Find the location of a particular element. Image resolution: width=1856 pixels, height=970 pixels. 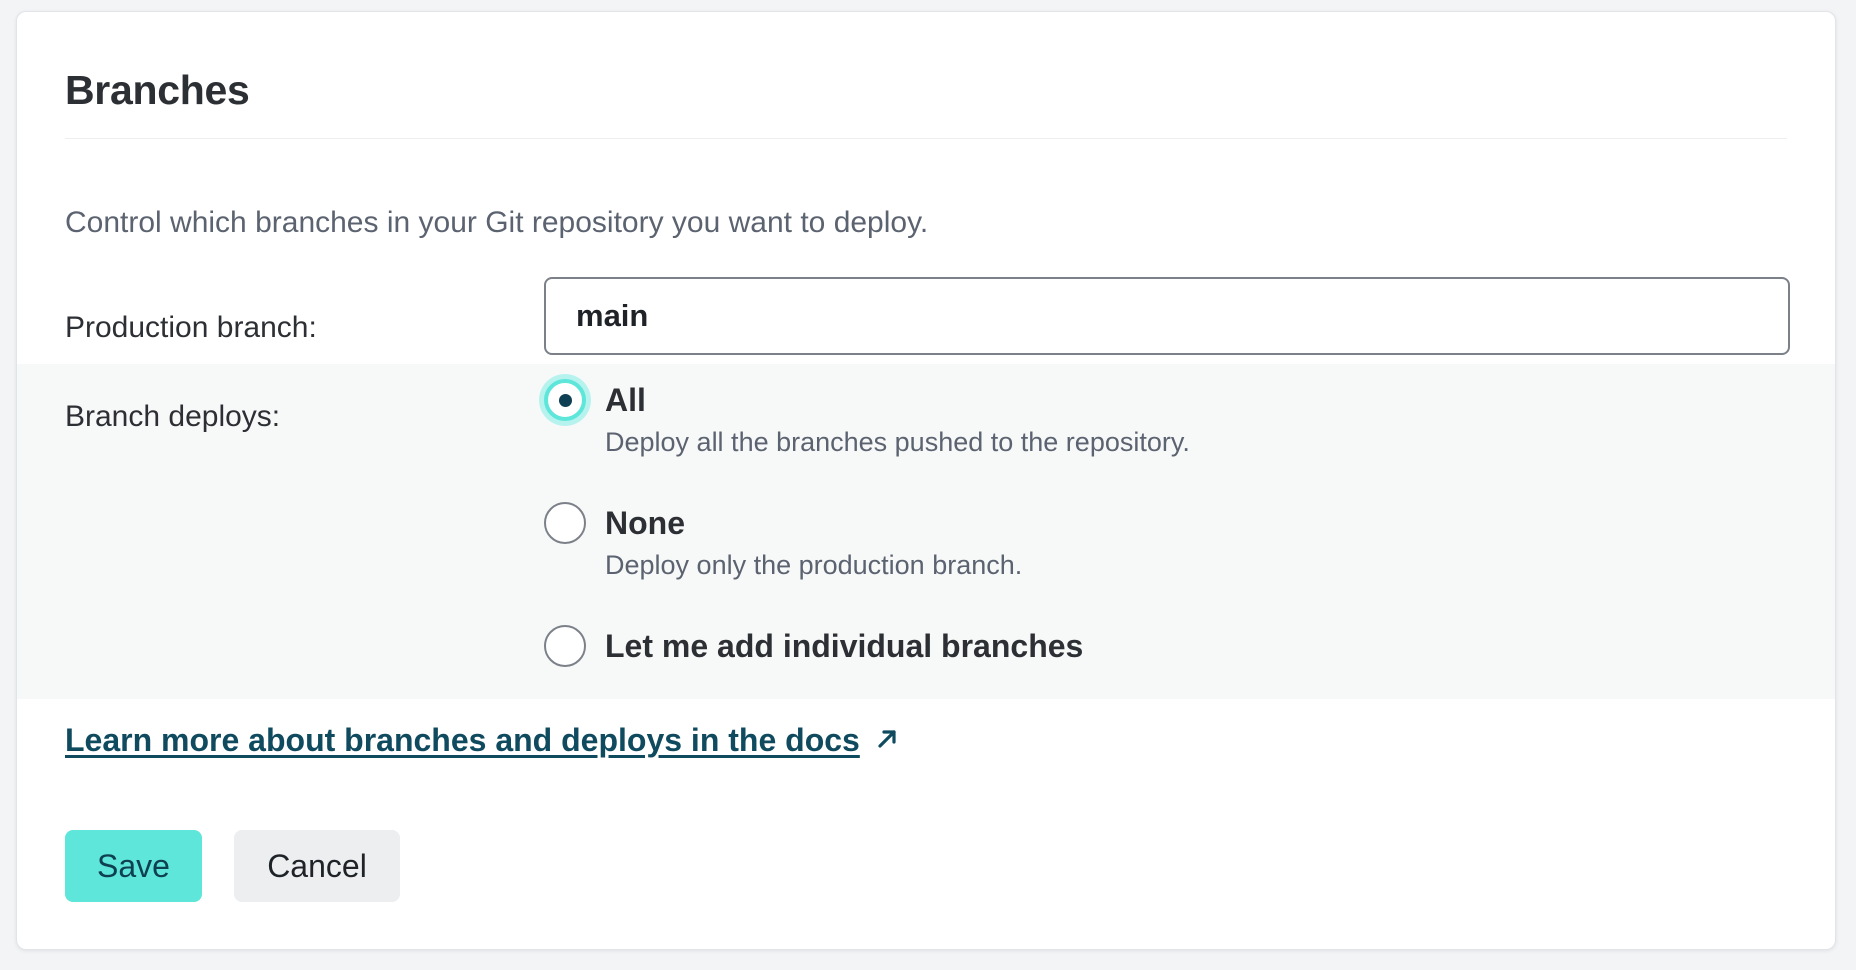

radio-none is located at coordinates (565, 523).